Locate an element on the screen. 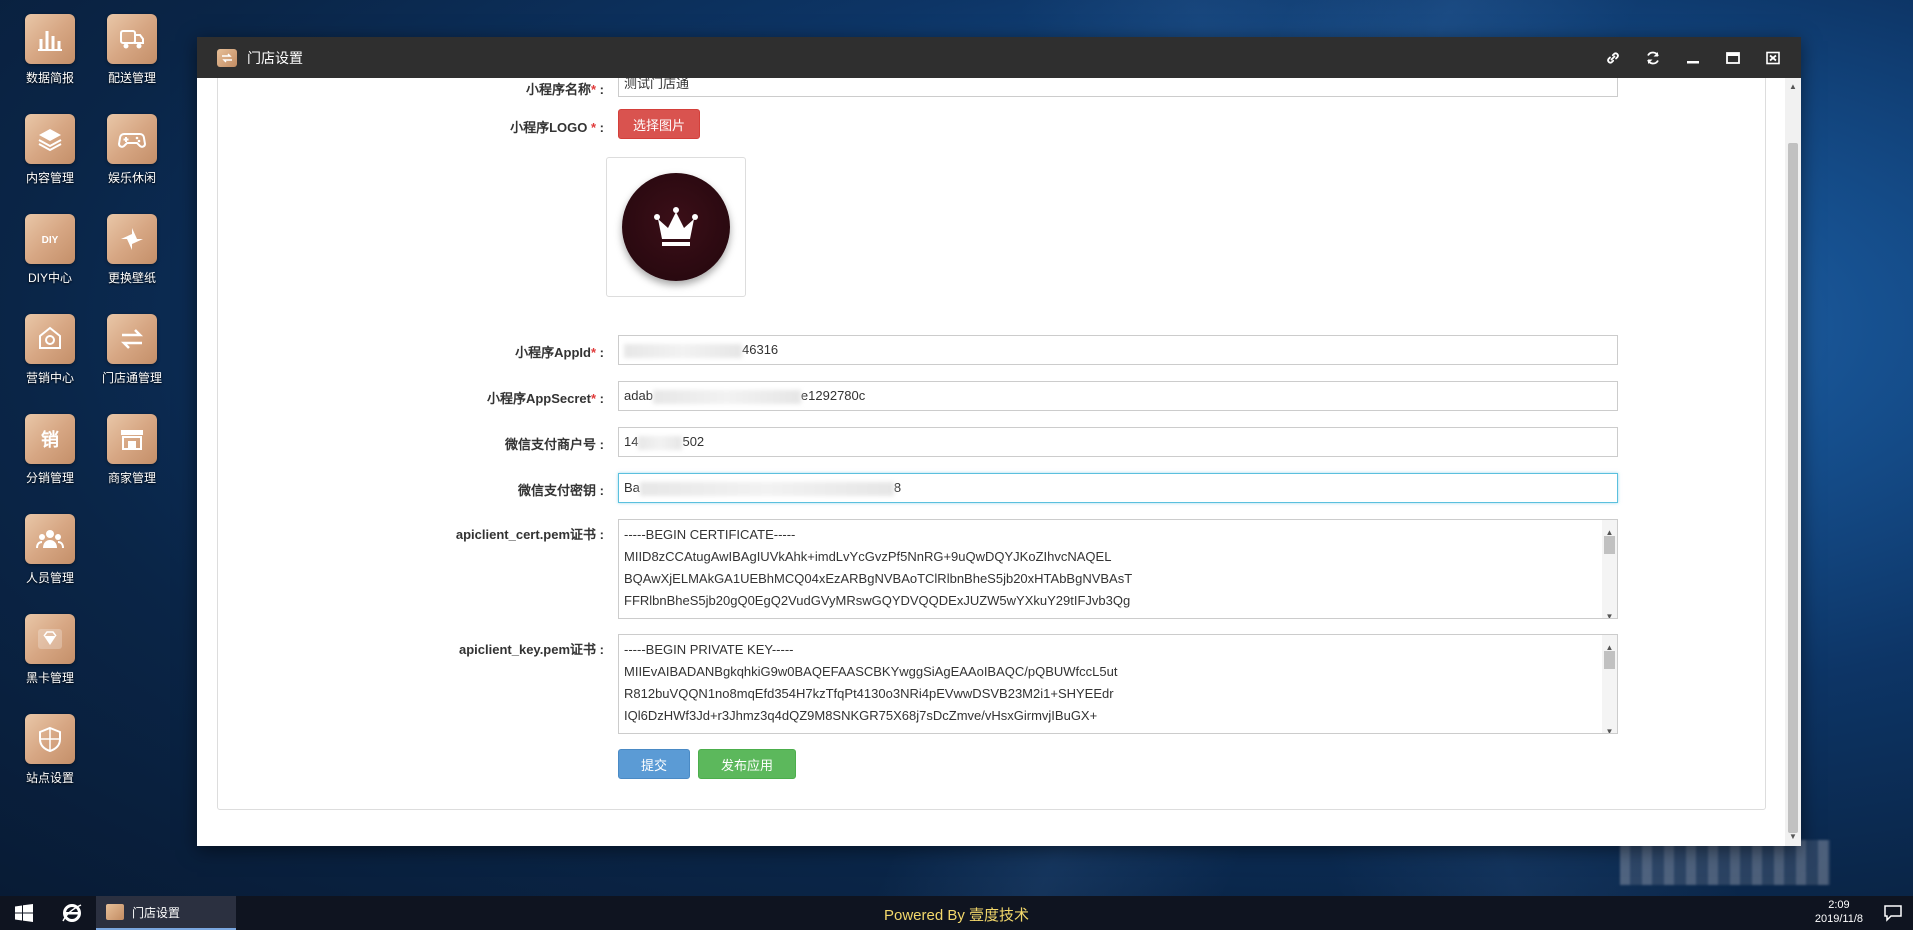 This screenshot has height=930, width=1913. clock-time: 2:09 is located at coordinates (1839, 905).